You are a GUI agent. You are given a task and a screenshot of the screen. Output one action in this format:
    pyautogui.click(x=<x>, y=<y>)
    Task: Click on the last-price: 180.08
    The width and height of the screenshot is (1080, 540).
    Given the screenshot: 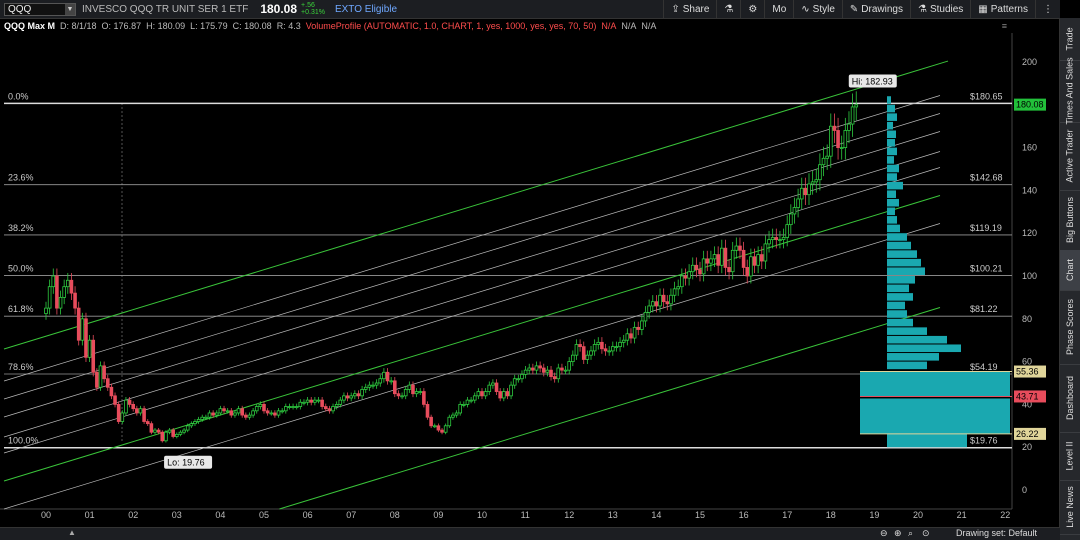 What is the action you would take?
    pyautogui.click(x=279, y=9)
    